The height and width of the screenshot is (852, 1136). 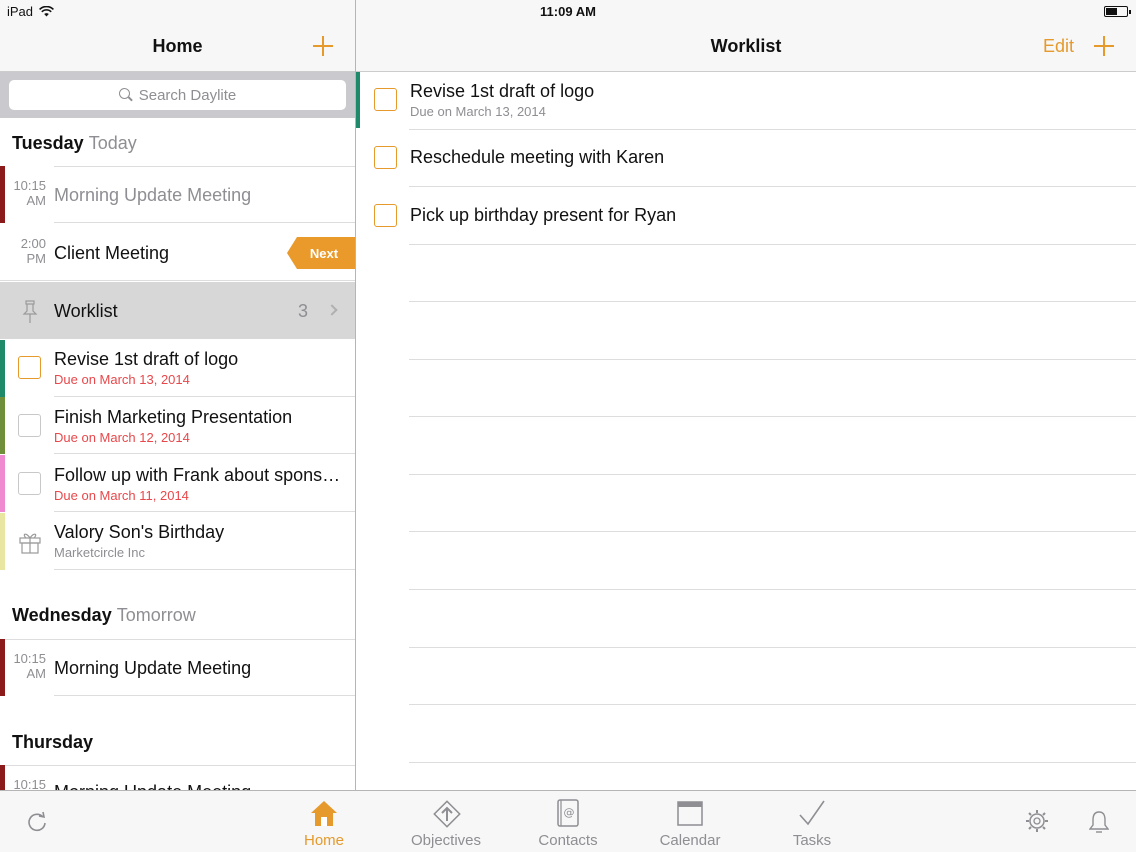 I want to click on section-header-tuesday: Tuesday Today, so click(x=74, y=143).